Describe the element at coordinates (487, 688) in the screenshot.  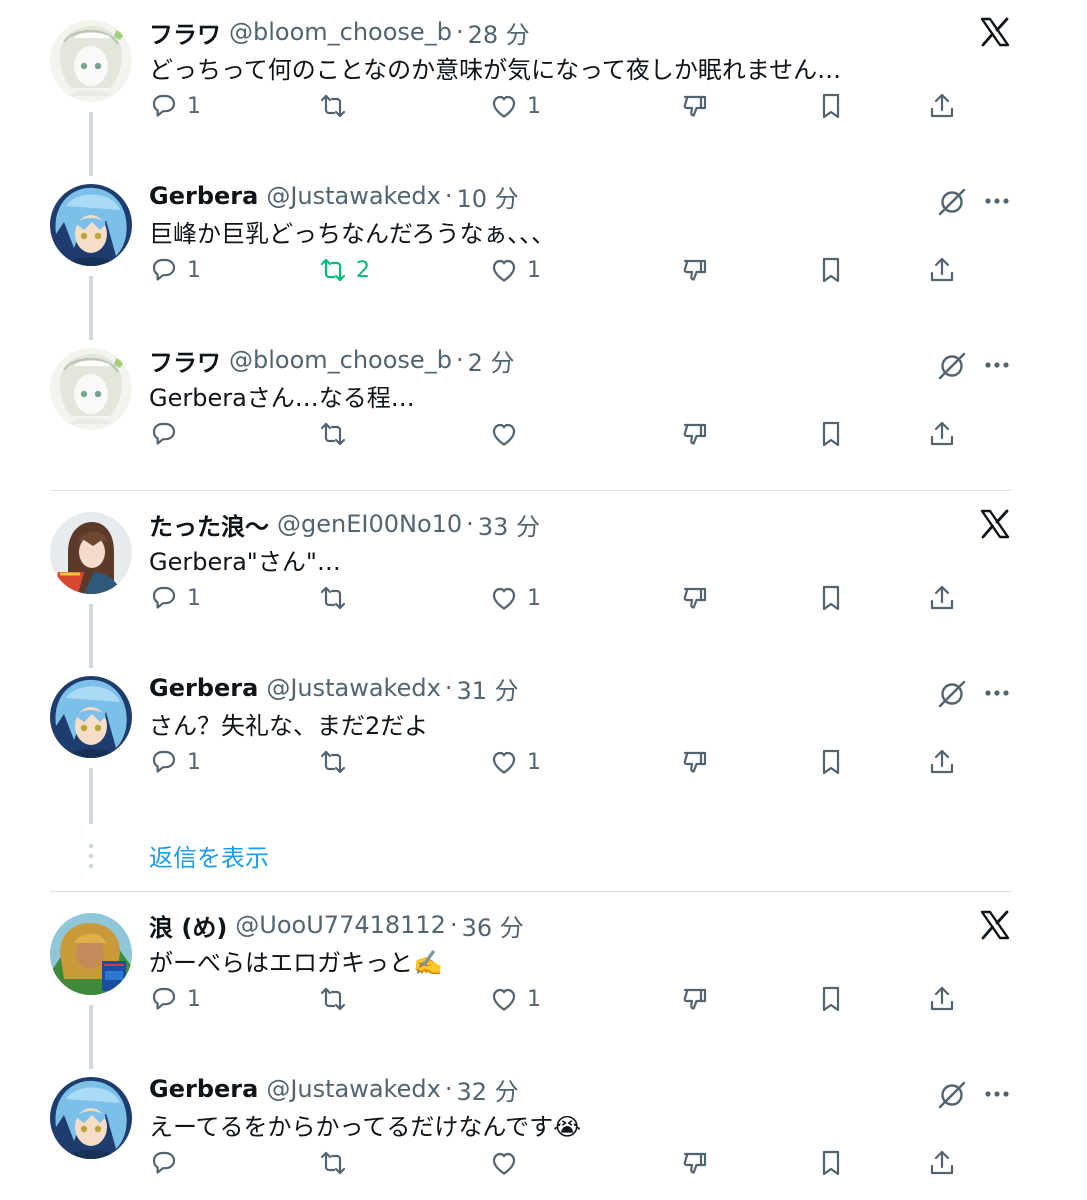
I see `timestamp: 31 分` at that location.